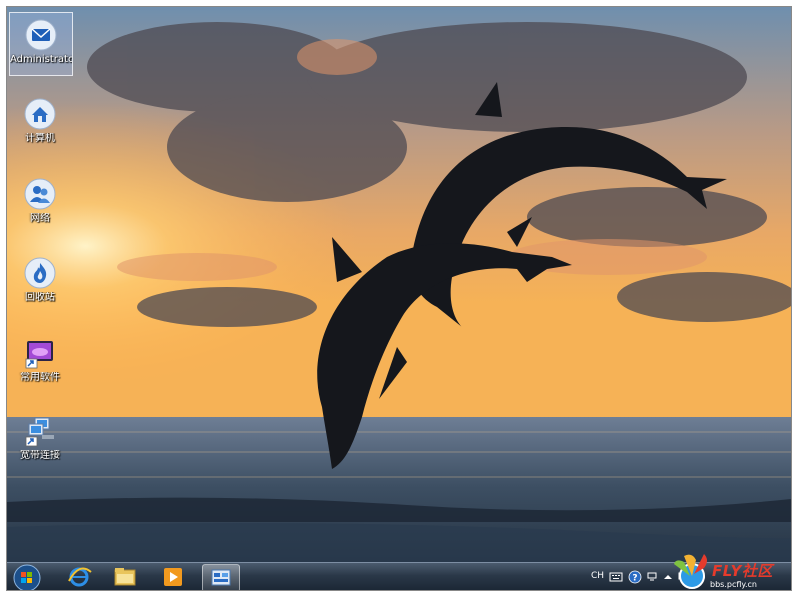 The image size is (800, 600). I want to click on desktop-icon-recycle-bin: 回收站, so click(40, 282).